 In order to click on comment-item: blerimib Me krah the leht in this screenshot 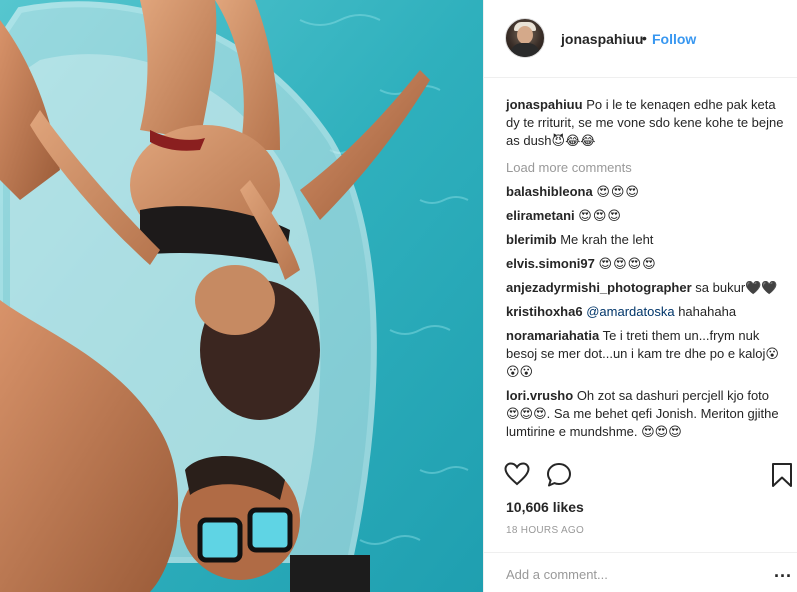, I will do `click(646, 240)`.